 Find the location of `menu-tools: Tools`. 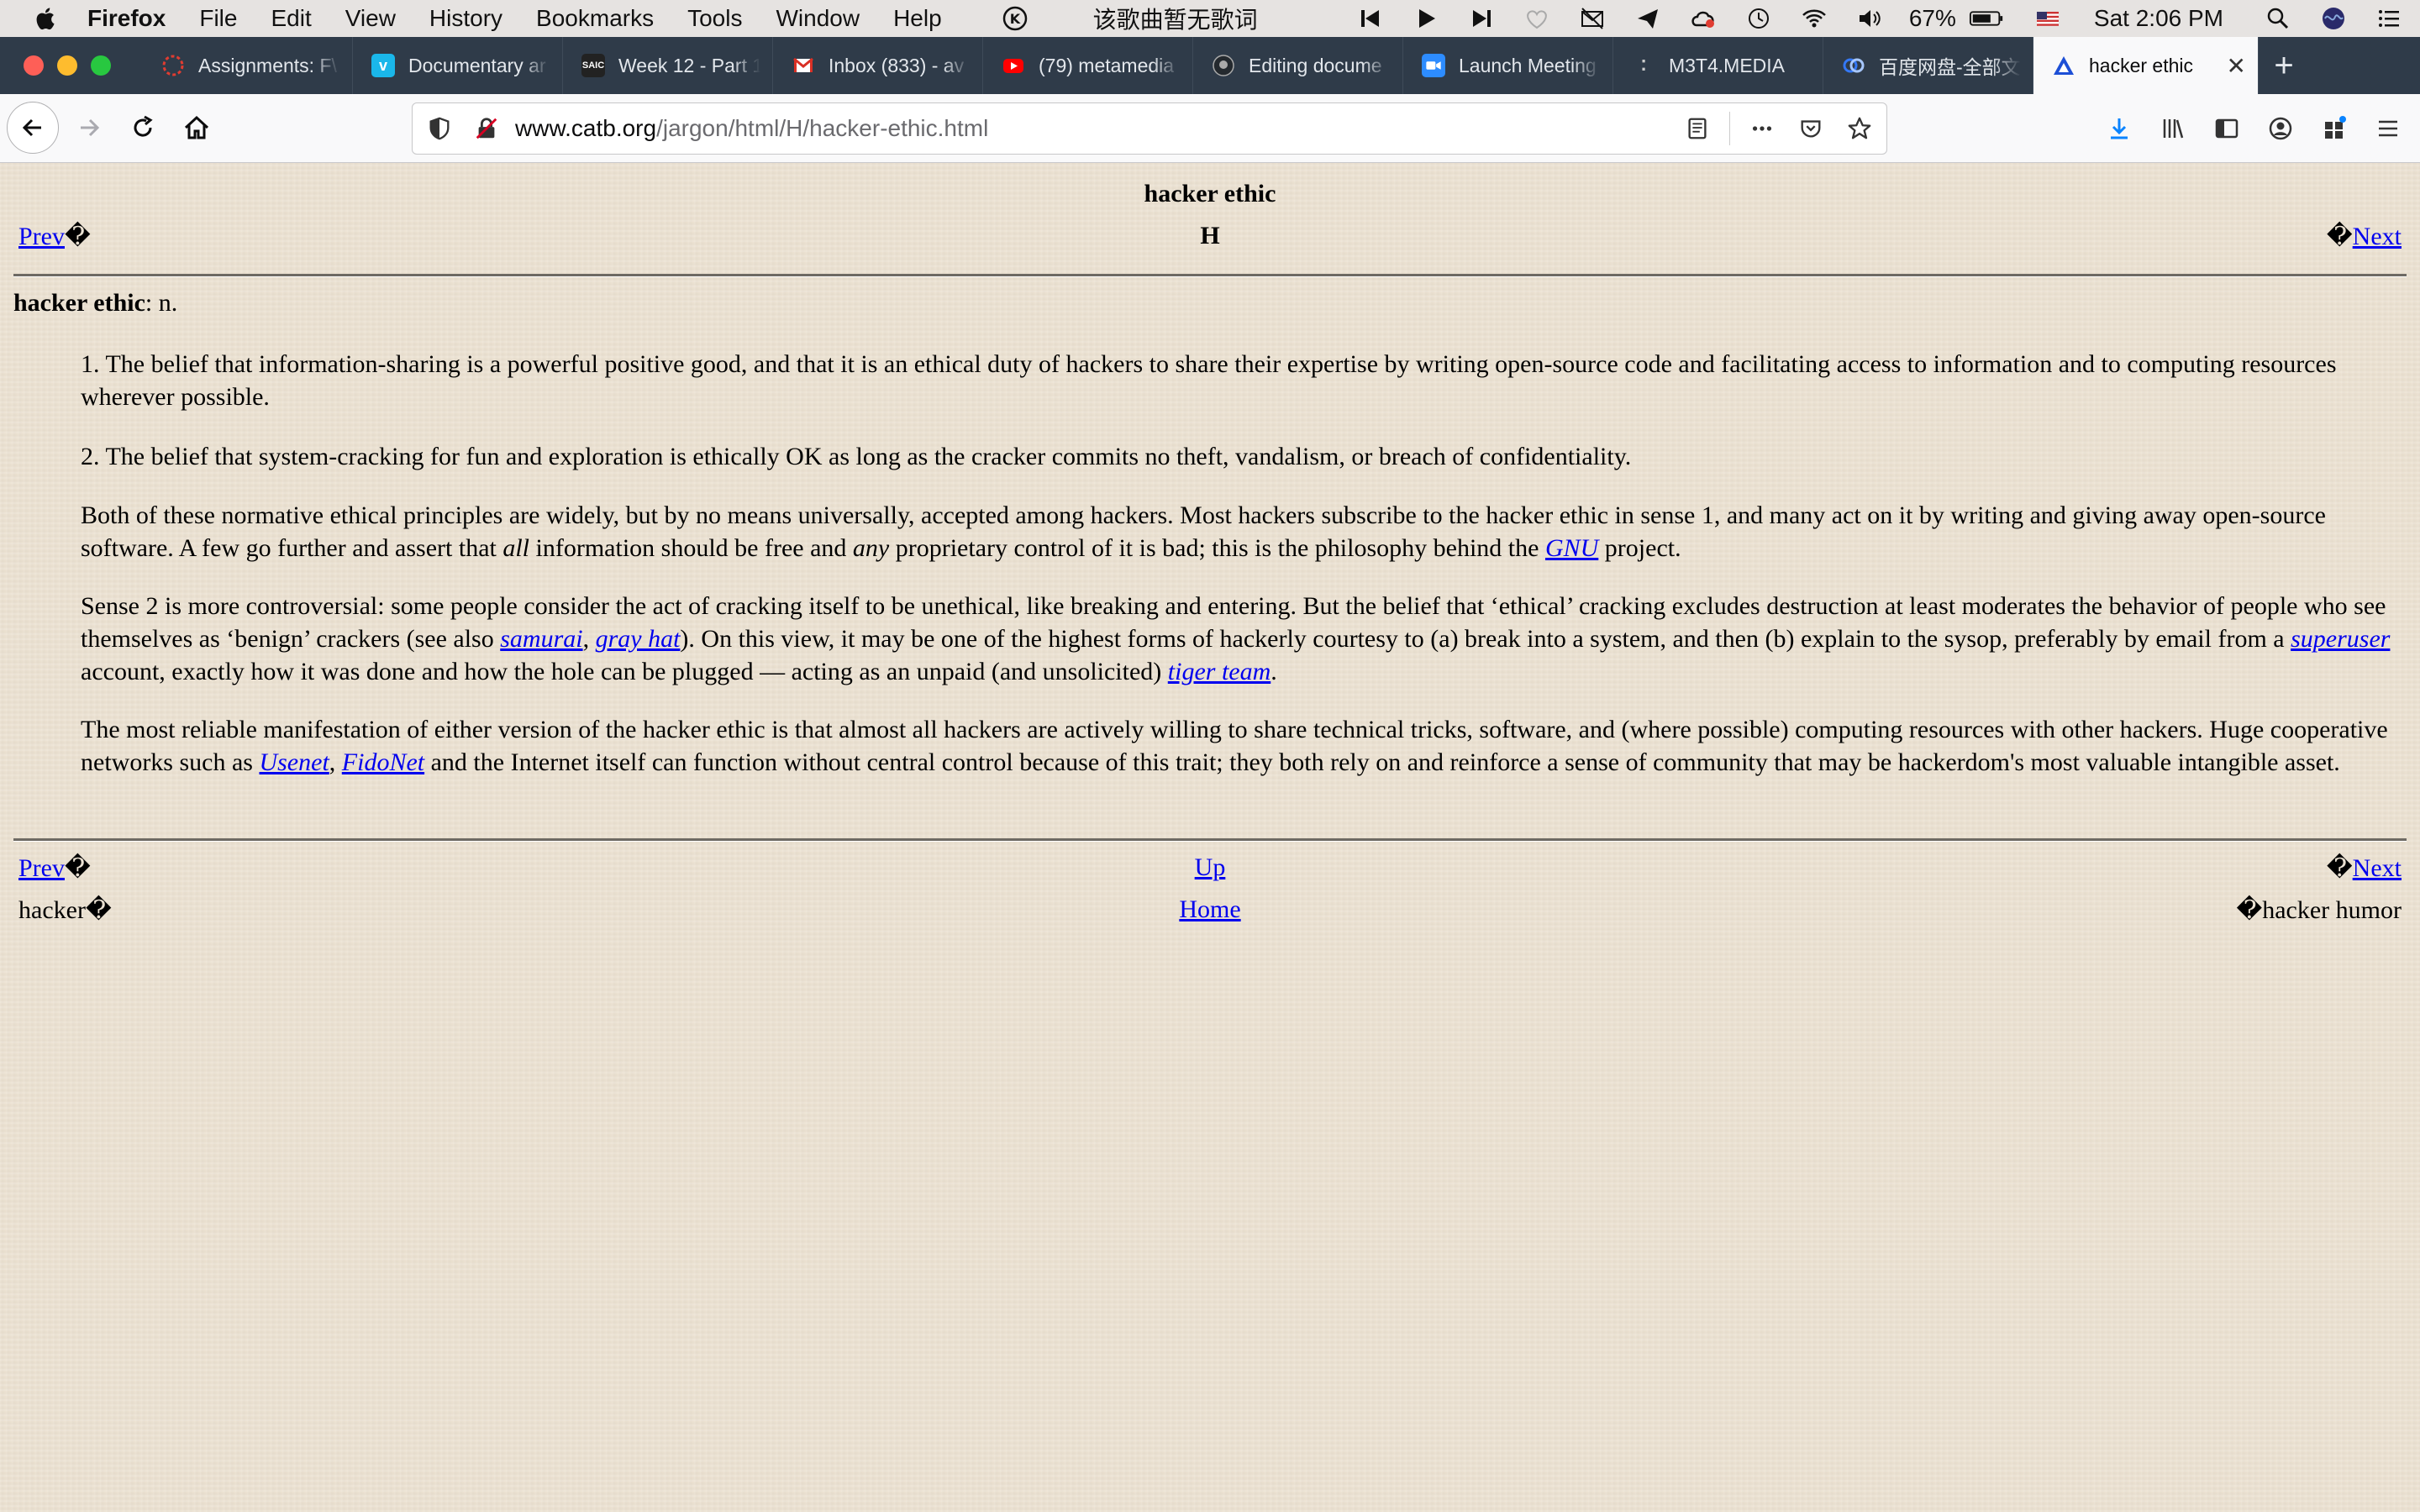

menu-tools: Tools is located at coordinates (714, 18).